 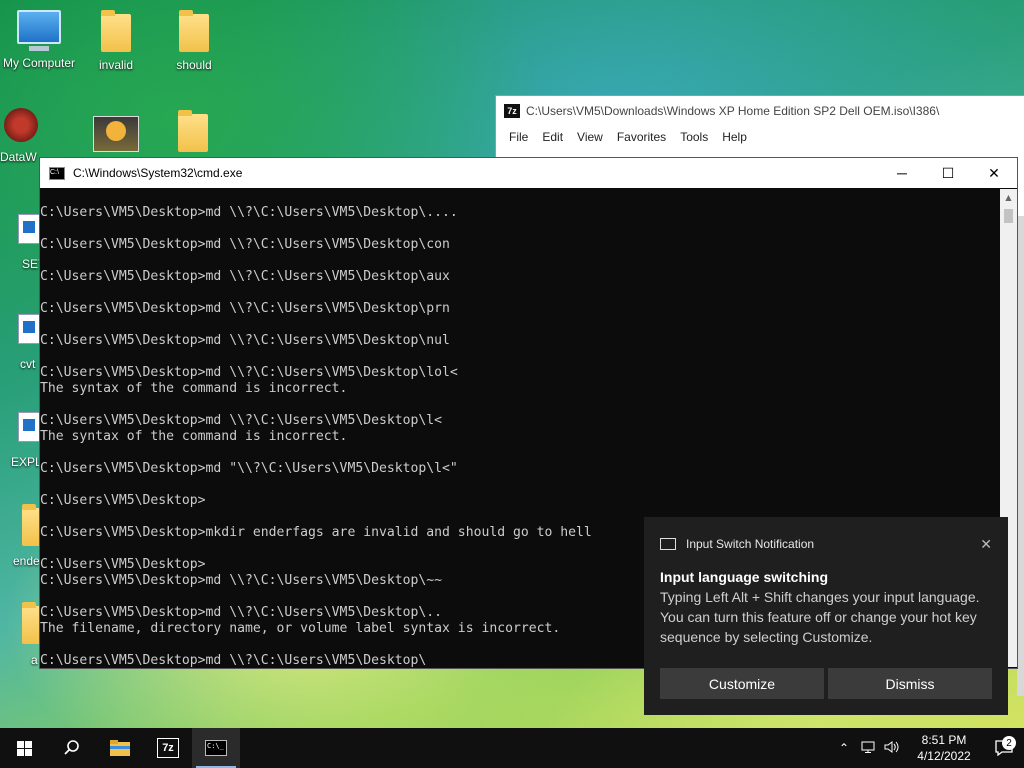 What do you see at coordinates (994, 173) in the screenshot?
I see `close-button: ✕` at bounding box center [994, 173].